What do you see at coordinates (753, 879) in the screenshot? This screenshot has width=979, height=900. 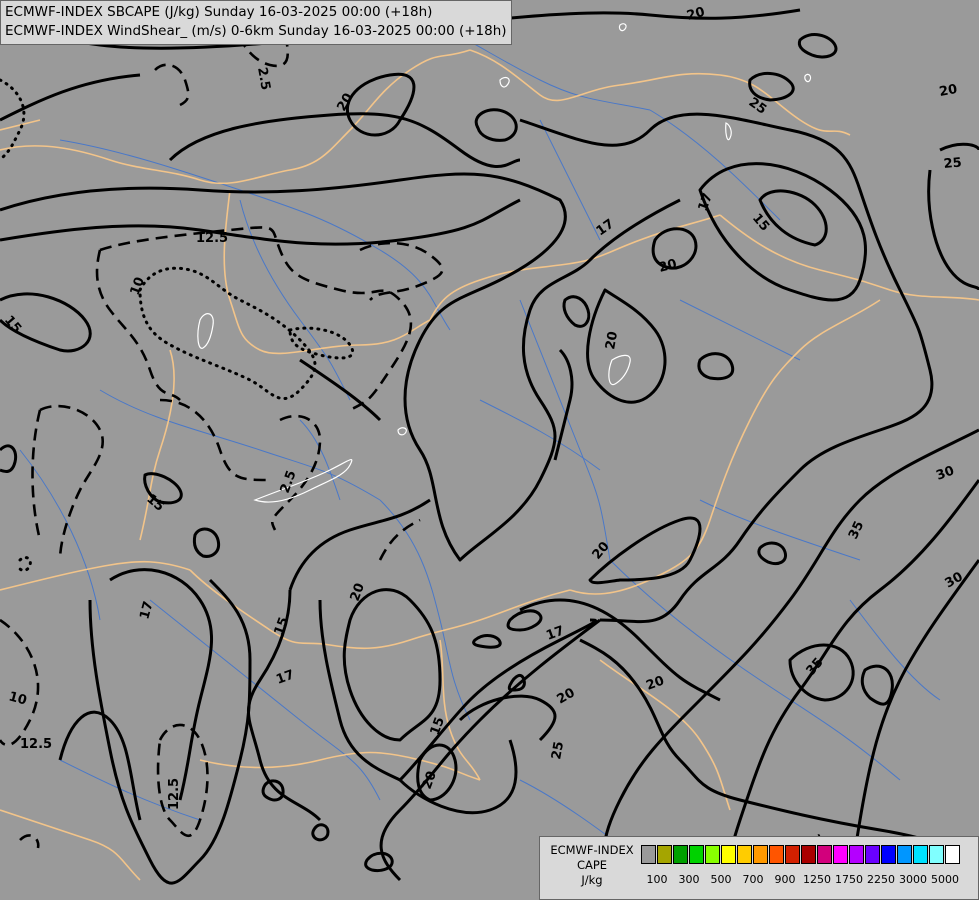 I see `legend-tick-label: 700` at bounding box center [753, 879].